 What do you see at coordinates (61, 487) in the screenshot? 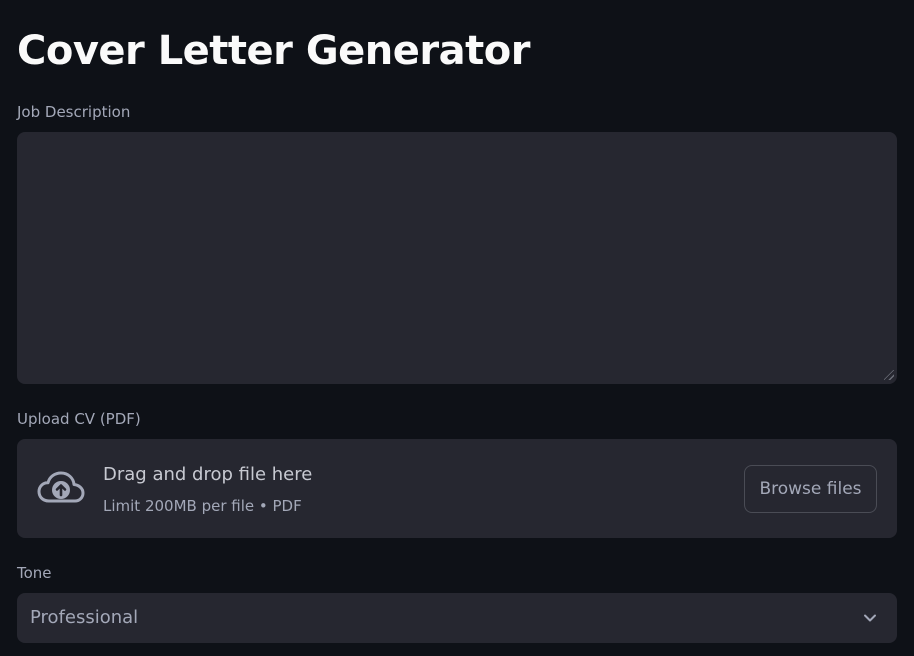
I see `cloud-upload-icon` at bounding box center [61, 487].